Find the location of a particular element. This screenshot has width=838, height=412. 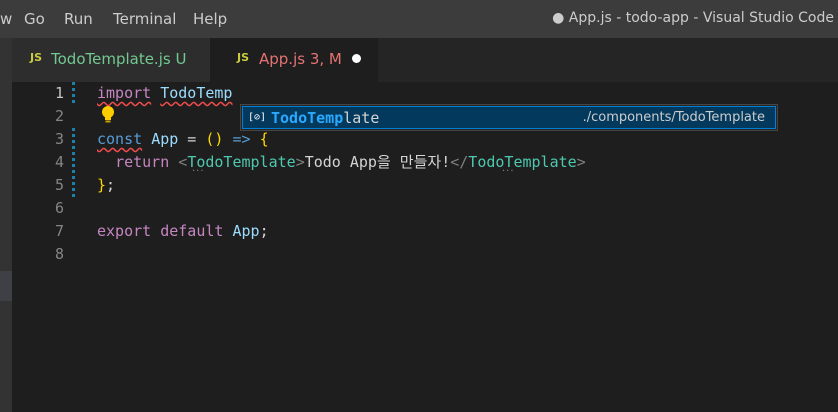

code-token: import is located at coordinates (124, 93).